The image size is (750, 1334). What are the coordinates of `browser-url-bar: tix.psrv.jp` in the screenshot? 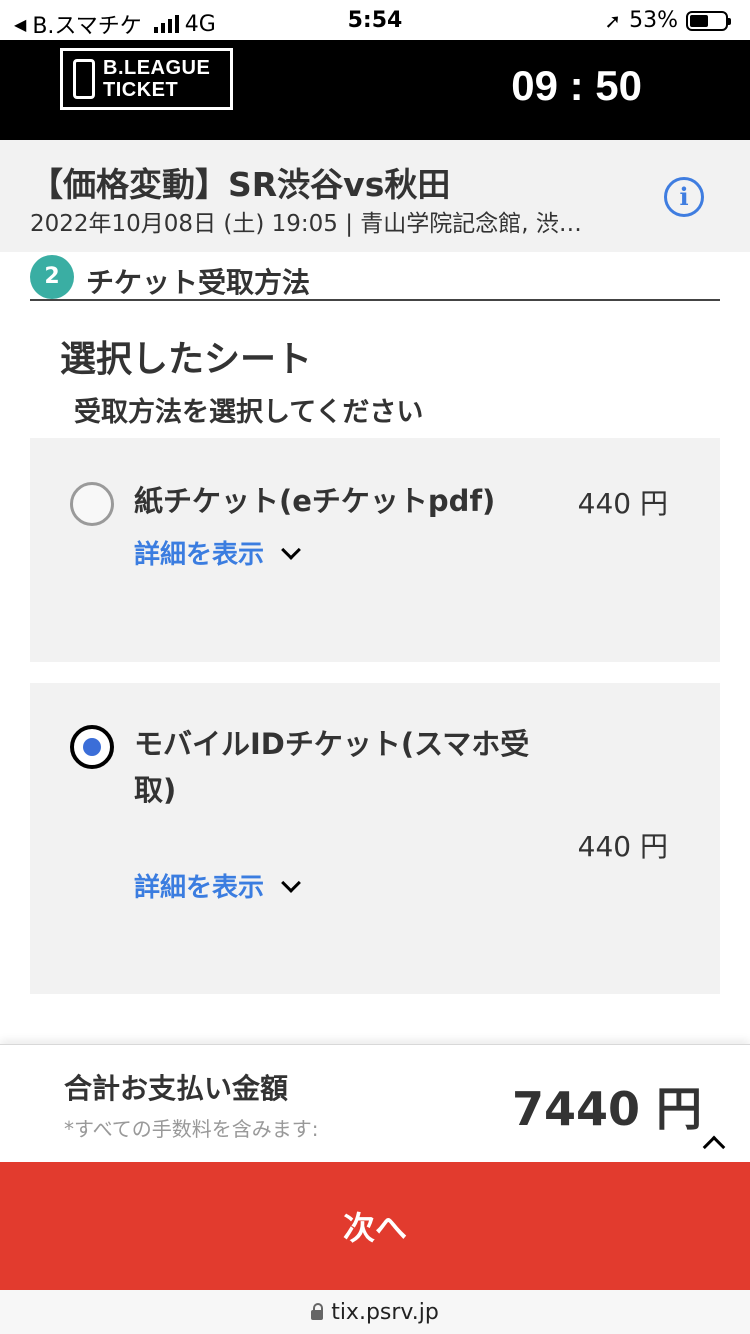 It's located at (375, 1312).